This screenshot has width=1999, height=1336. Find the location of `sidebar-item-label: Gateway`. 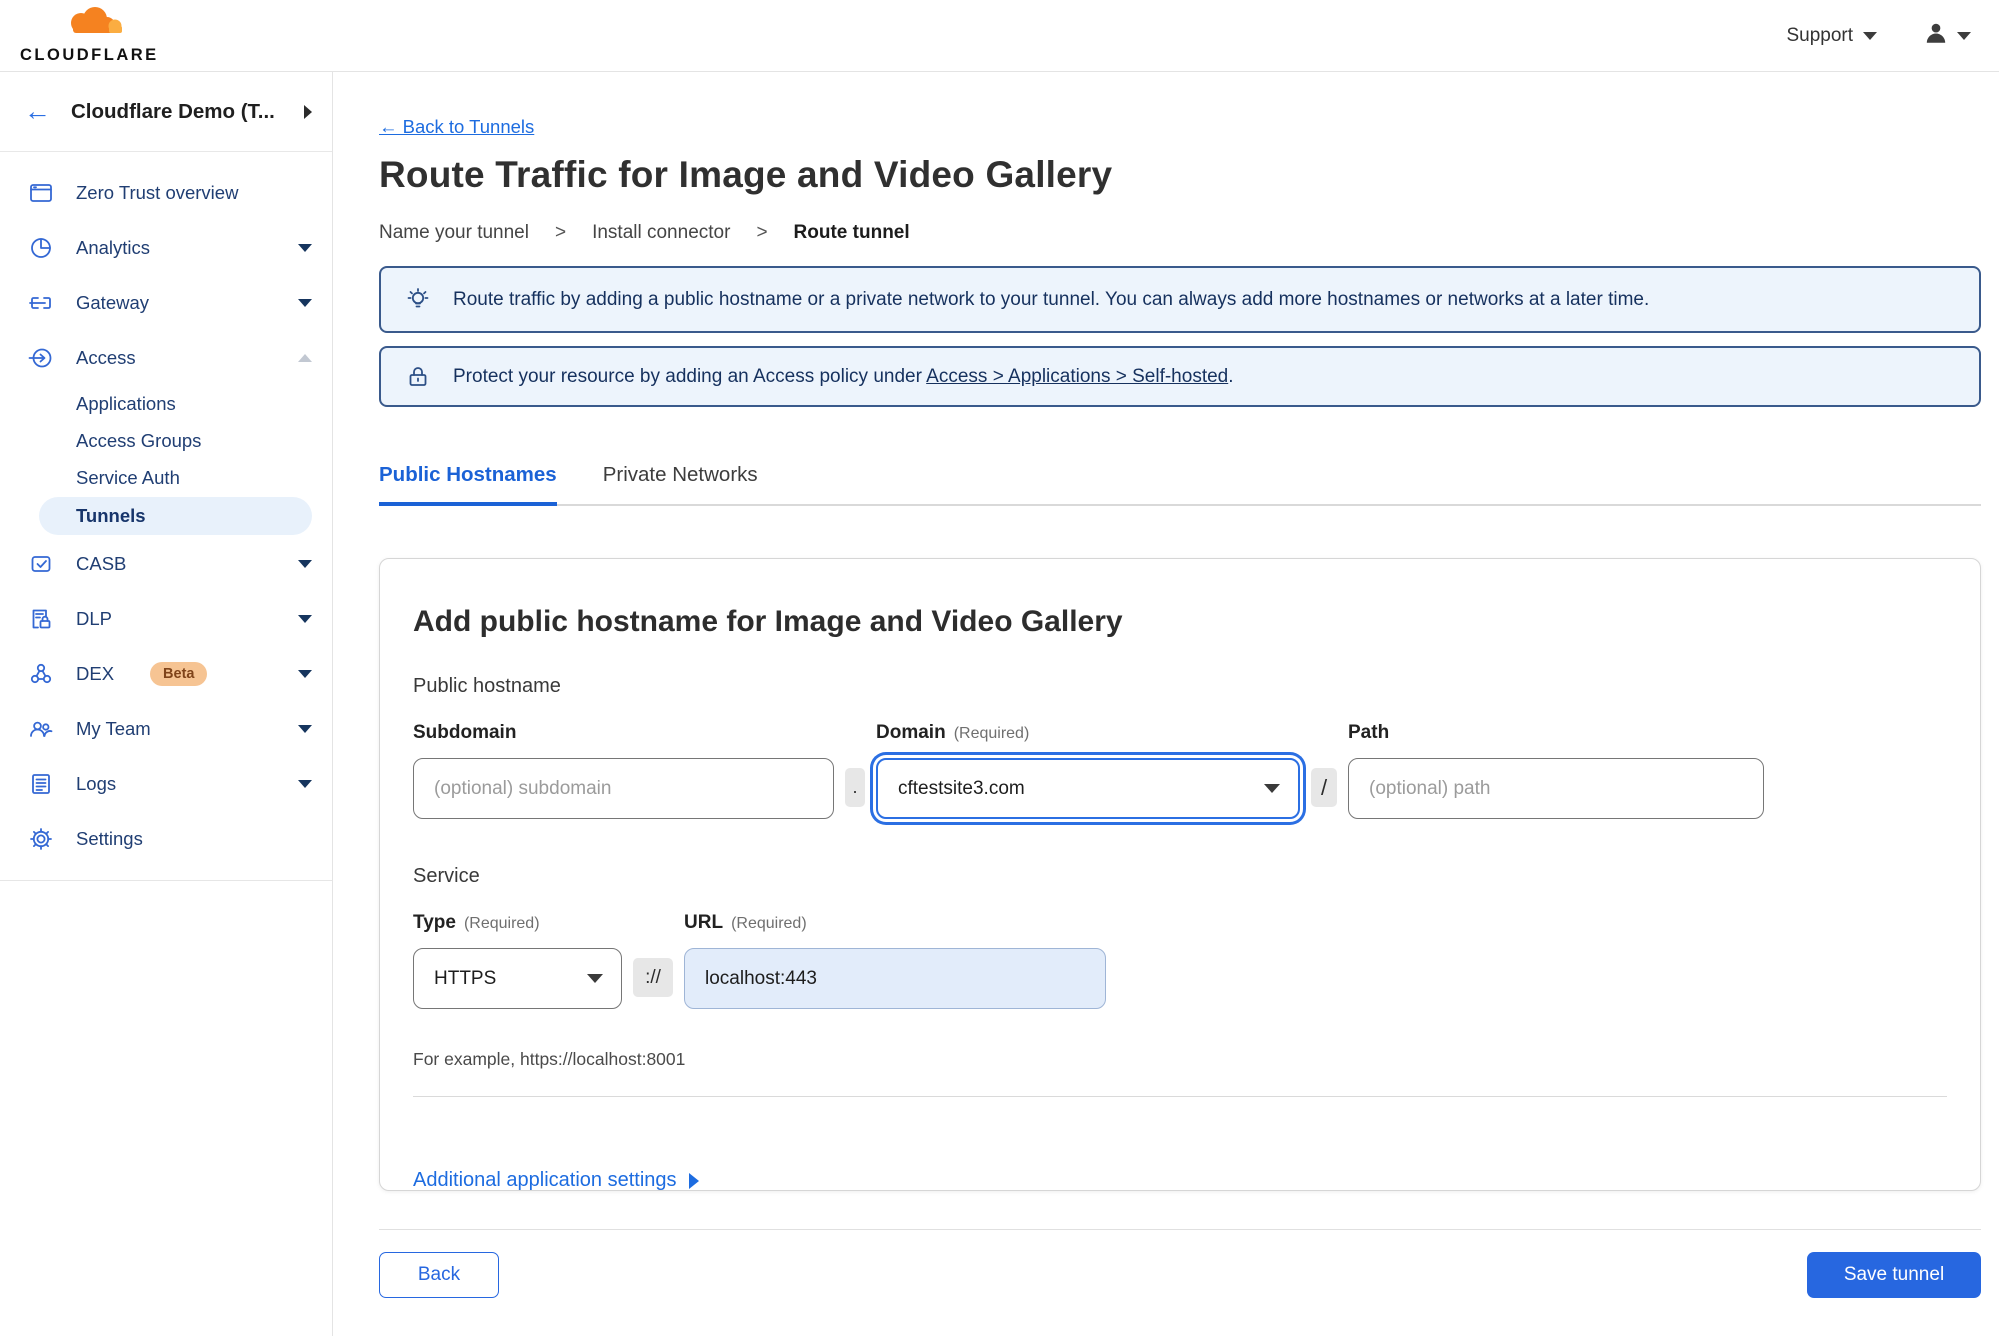

sidebar-item-label: Gateway is located at coordinates (113, 302).